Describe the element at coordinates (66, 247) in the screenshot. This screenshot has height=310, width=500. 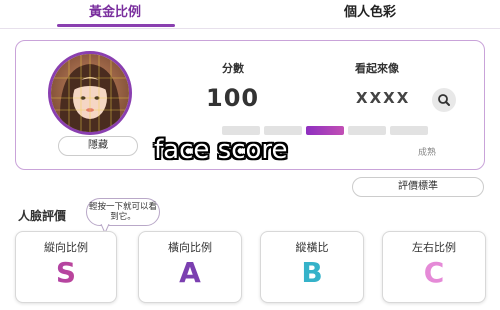
I see `grade-label: 縱向比例` at that location.